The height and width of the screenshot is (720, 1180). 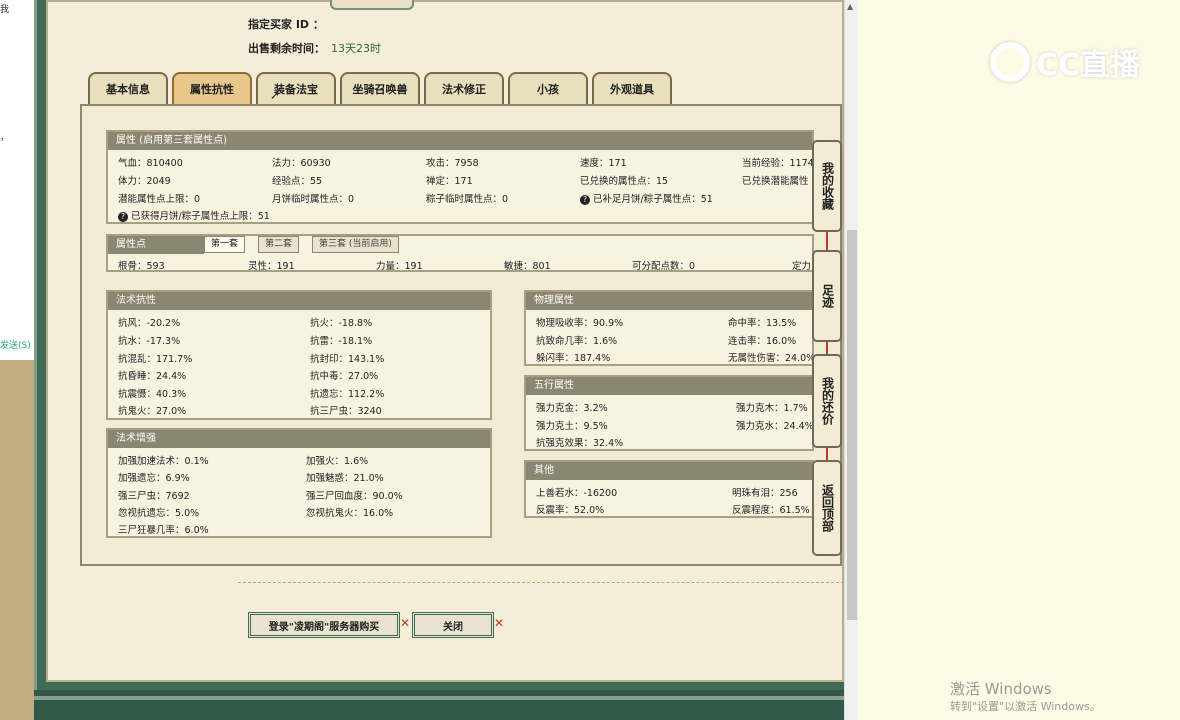 What do you see at coordinates (297, 181) in the screenshot?
I see `attr-cell: 经验点：55` at bounding box center [297, 181].